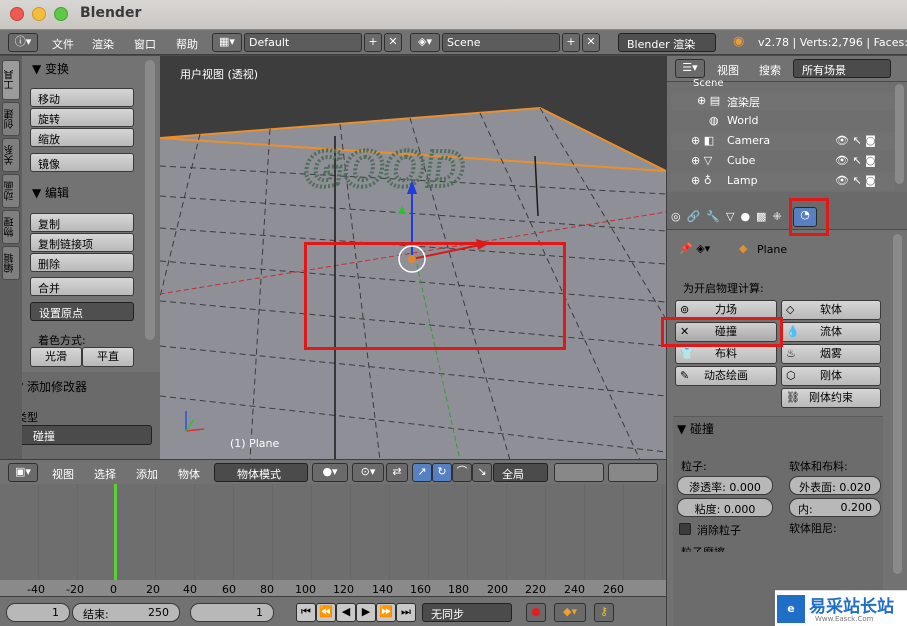  What do you see at coordinates (501, 42) in the screenshot?
I see `scene-field: Scene` at bounding box center [501, 42].